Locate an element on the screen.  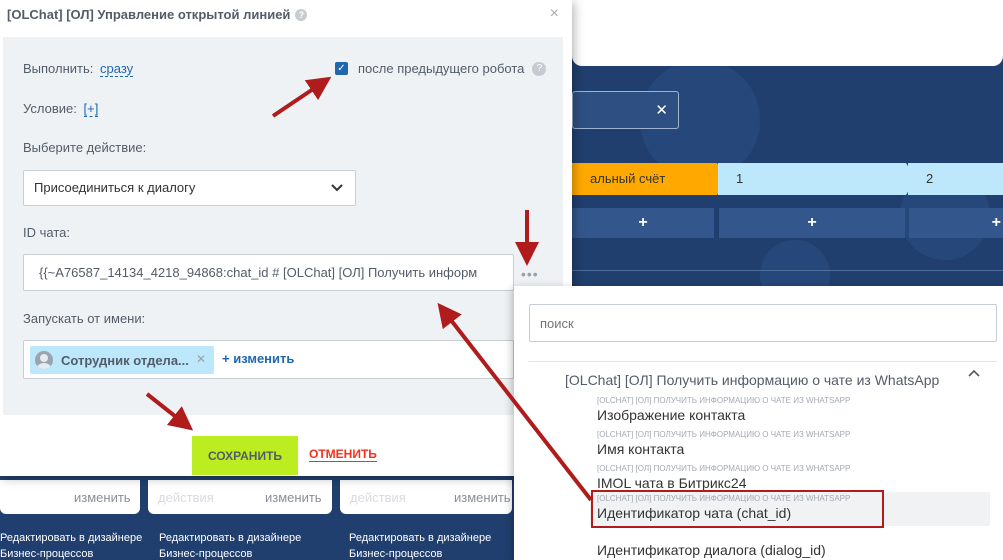
stage-column: 1 is located at coordinates (817, 179).